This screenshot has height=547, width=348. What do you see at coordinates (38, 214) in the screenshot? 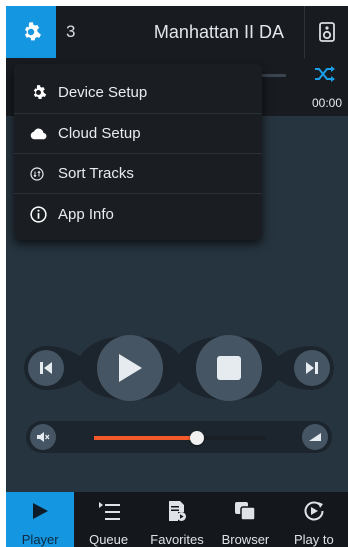
I see `info-icon` at bounding box center [38, 214].